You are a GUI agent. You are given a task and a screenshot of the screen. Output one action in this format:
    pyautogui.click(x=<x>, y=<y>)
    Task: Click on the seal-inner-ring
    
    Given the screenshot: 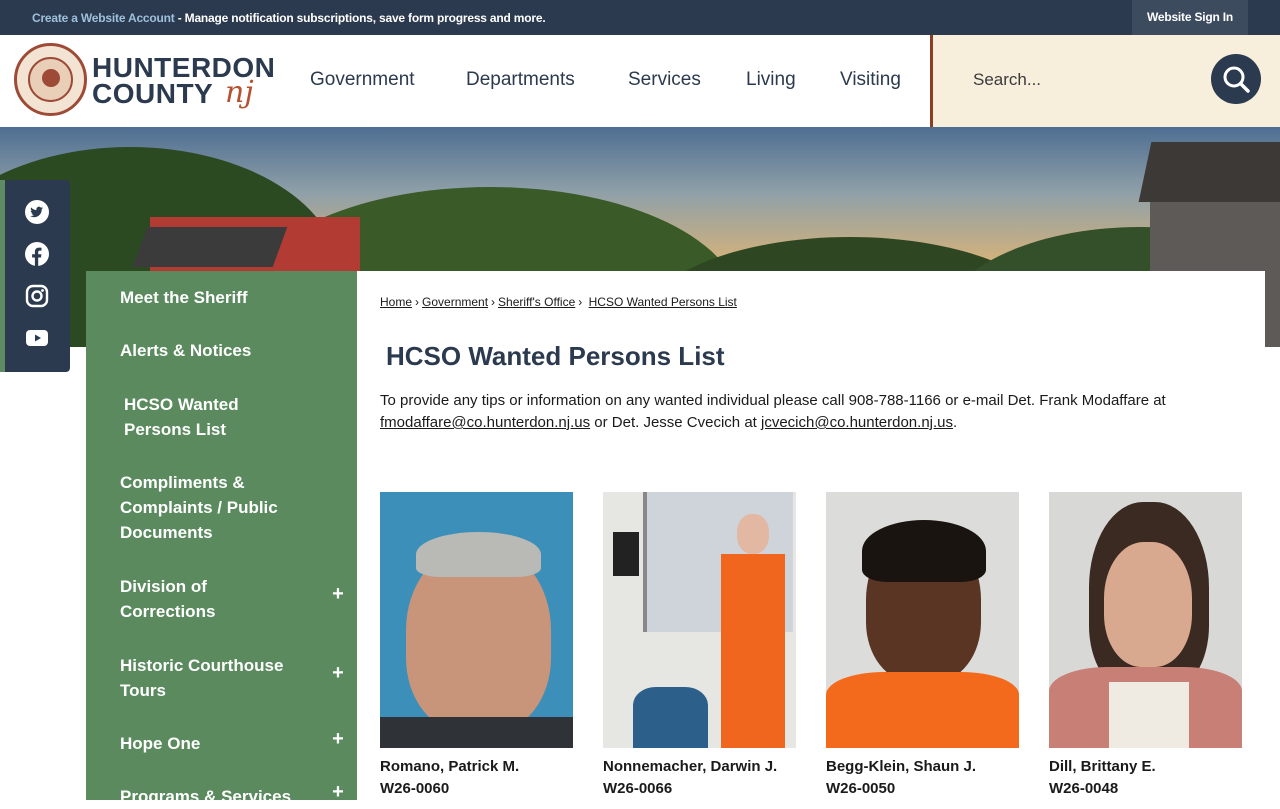 What is the action you would take?
    pyautogui.click(x=50, y=79)
    